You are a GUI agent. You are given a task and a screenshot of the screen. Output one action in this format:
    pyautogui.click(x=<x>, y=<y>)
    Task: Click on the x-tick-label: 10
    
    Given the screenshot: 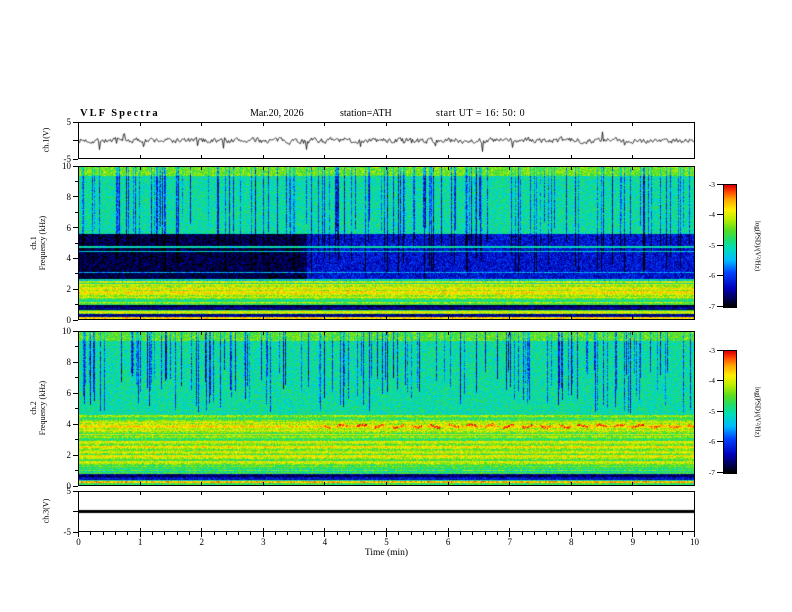 What is the action you would take?
    pyautogui.click(x=694, y=542)
    